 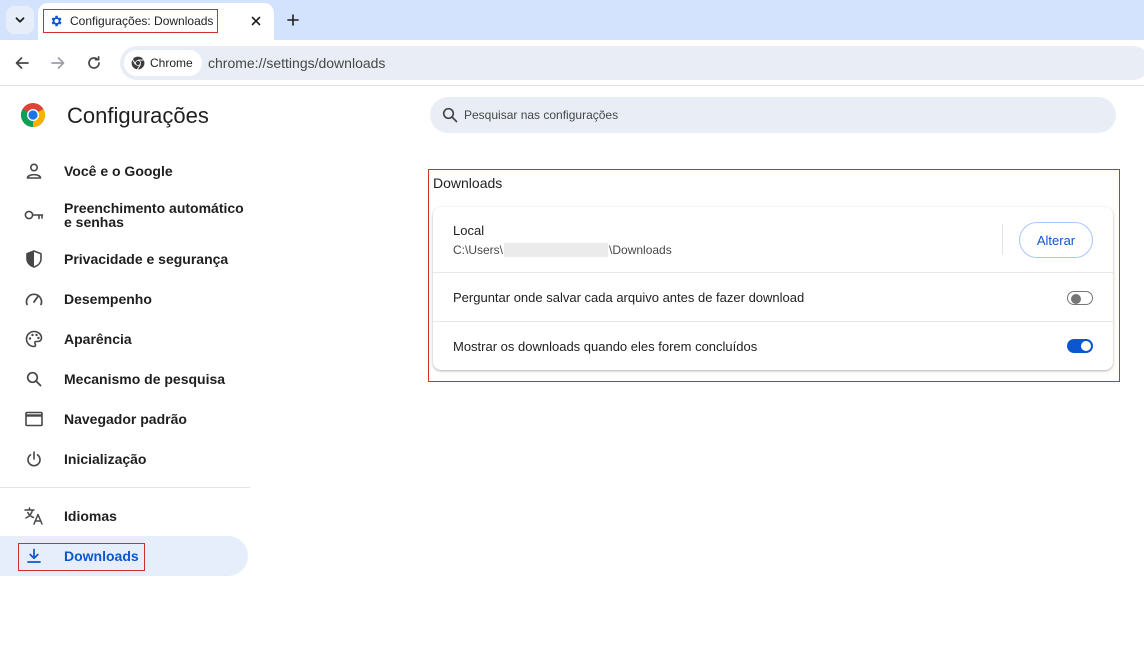 I want to click on sidebar-item-label: Preenchimento automático e senhas, so click(x=154, y=215).